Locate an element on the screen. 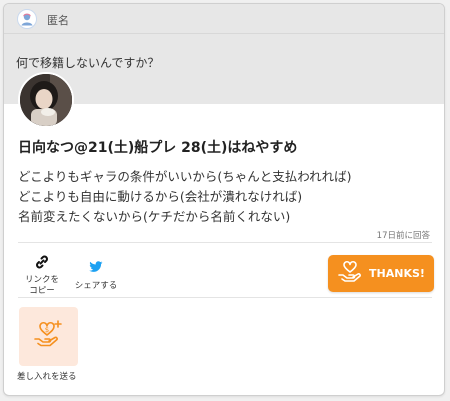  copy-link-label-line1: リンクを is located at coordinates (41, 280).